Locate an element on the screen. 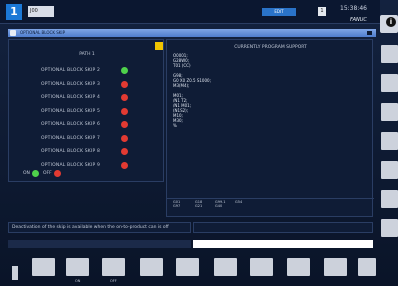  skip-row: OPTIONAL BLOCK SKIP 5 is located at coordinates (88, 112).